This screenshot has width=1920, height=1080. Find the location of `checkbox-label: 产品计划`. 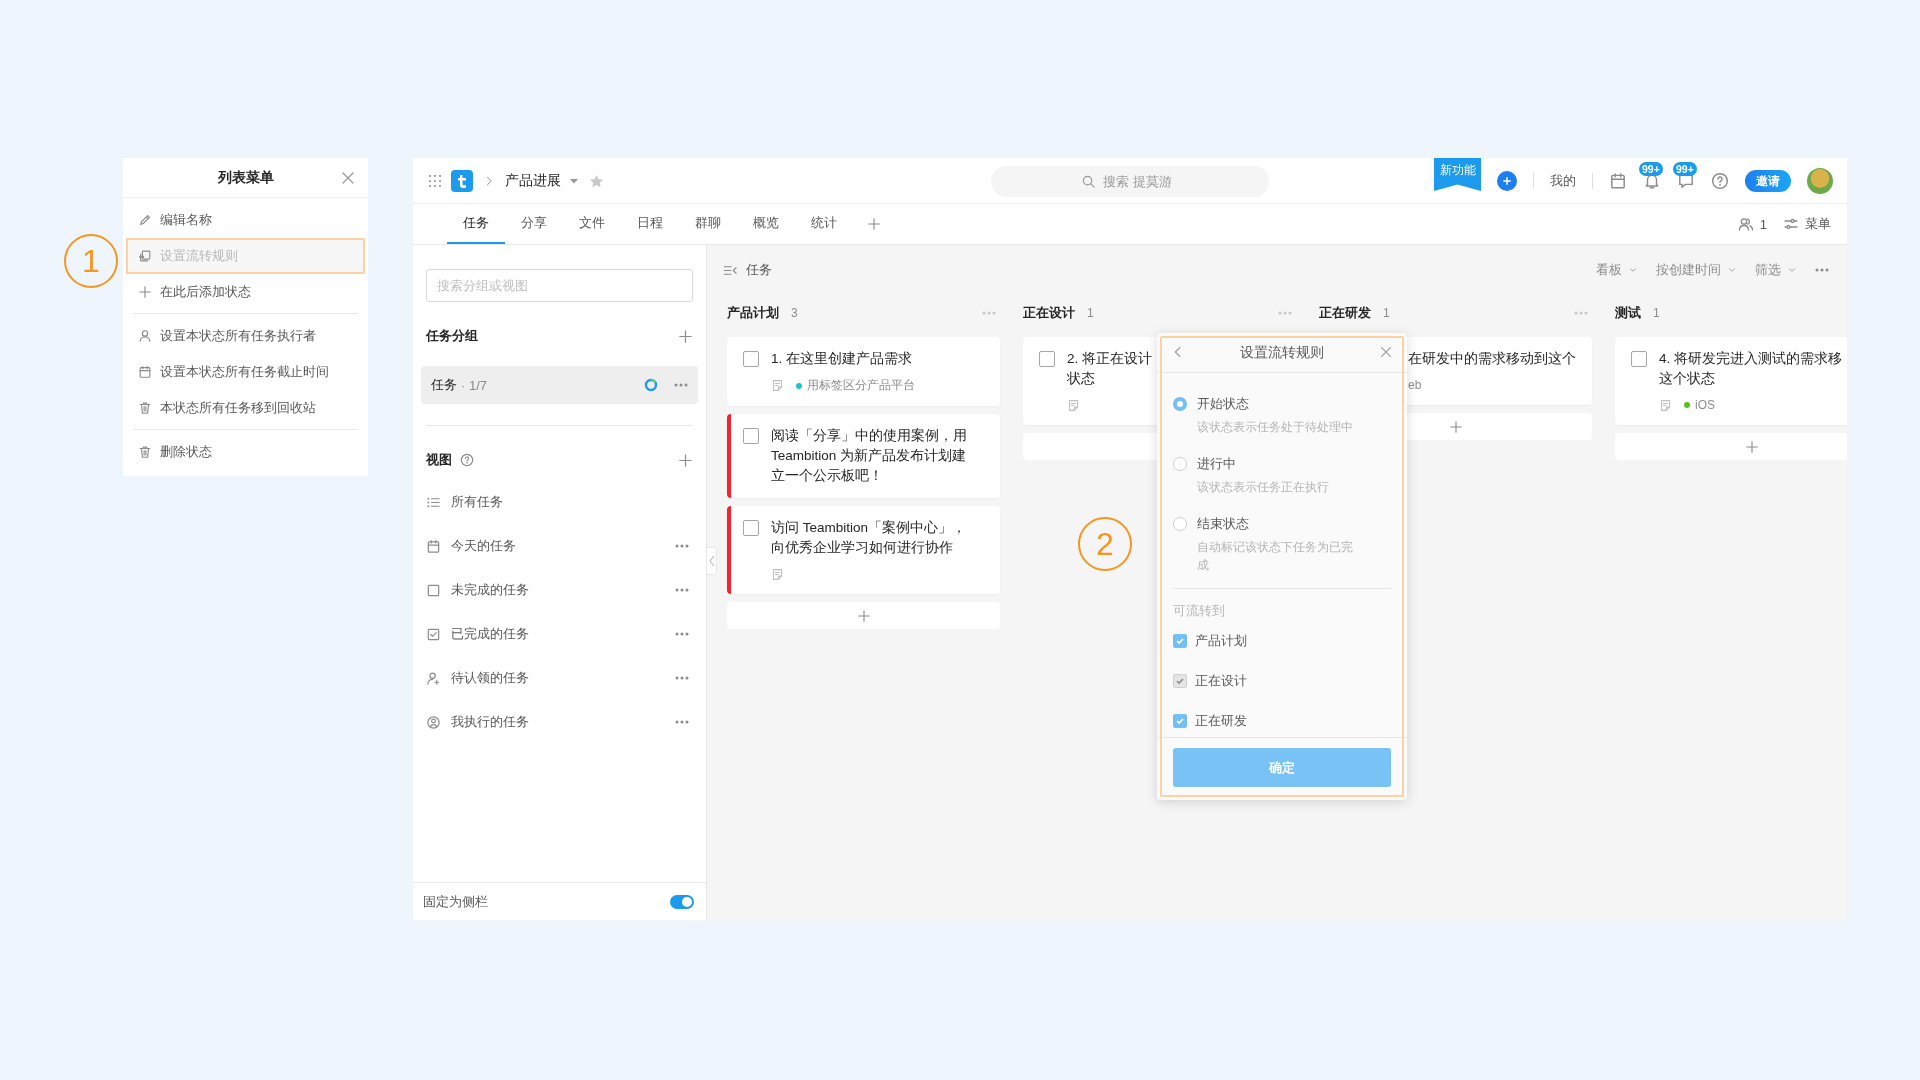

checkbox-label: 产品计划 is located at coordinates (1221, 641).